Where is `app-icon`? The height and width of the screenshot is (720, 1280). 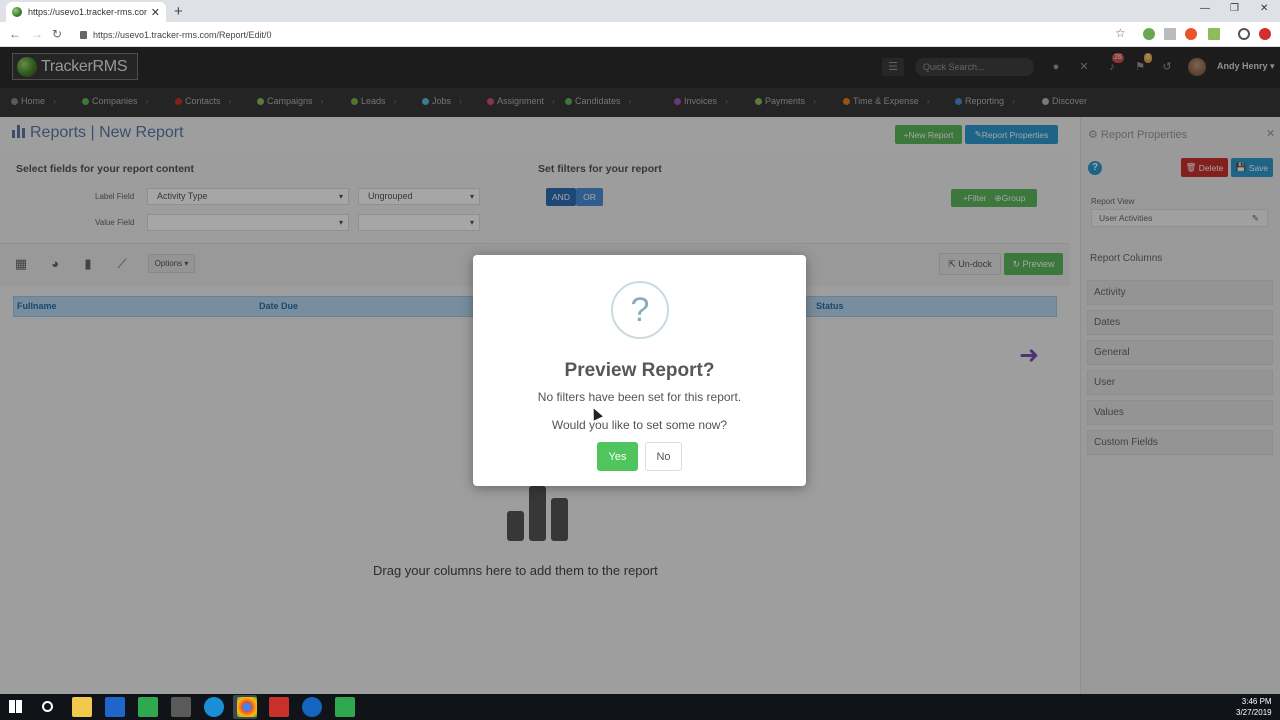
app-icon is located at coordinates (181, 707).